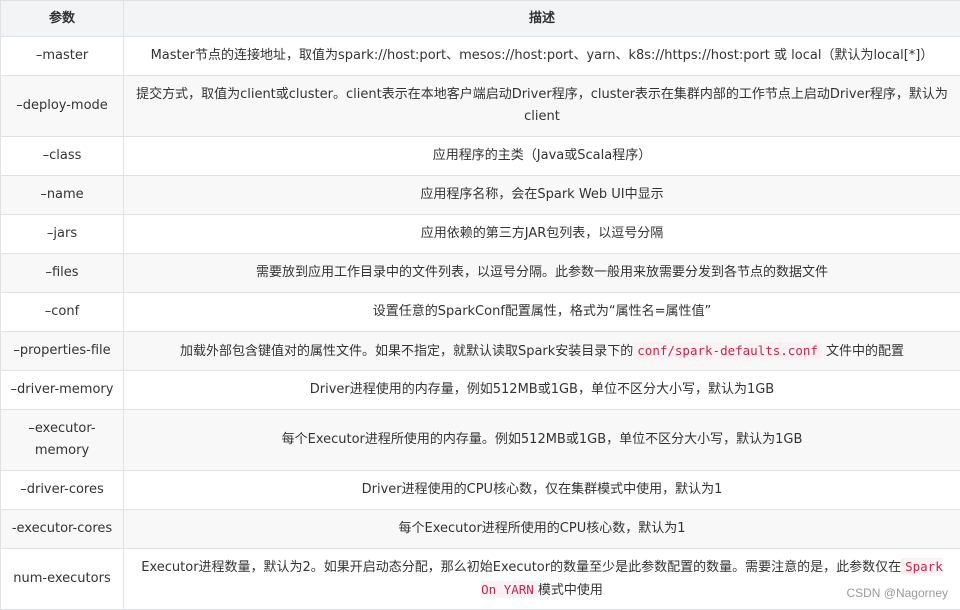 The width and height of the screenshot is (960, 610). Describe the element at coordinates (62, 273) in the screenshot. I see `param-cell: –files` at that location.